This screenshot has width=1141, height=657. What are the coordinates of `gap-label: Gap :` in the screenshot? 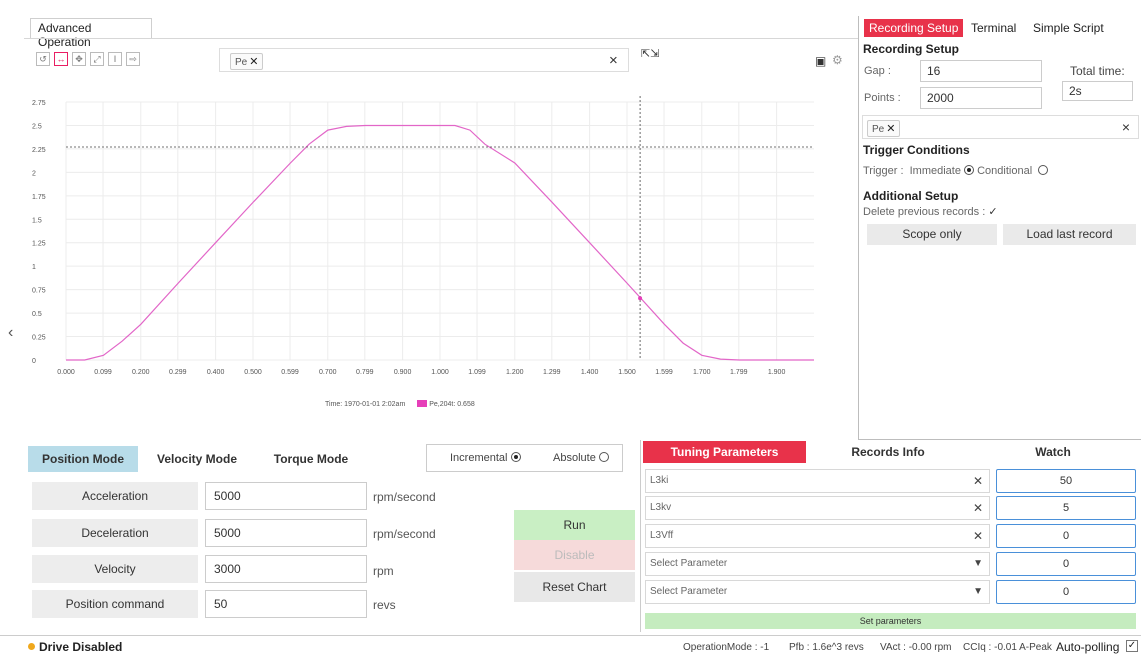 It's located at (877, 71).